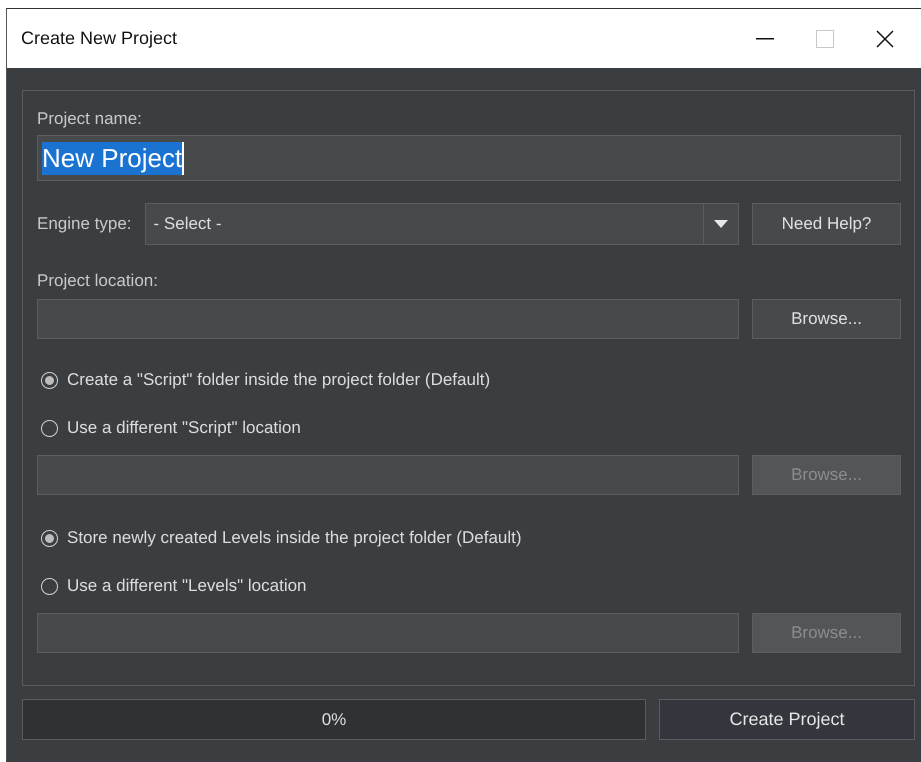 This screenshot has width=921, height=762. Describe the element at coordinates (826, 224) in the screenshot. I see `need-help-button: Need Help?` at that location.